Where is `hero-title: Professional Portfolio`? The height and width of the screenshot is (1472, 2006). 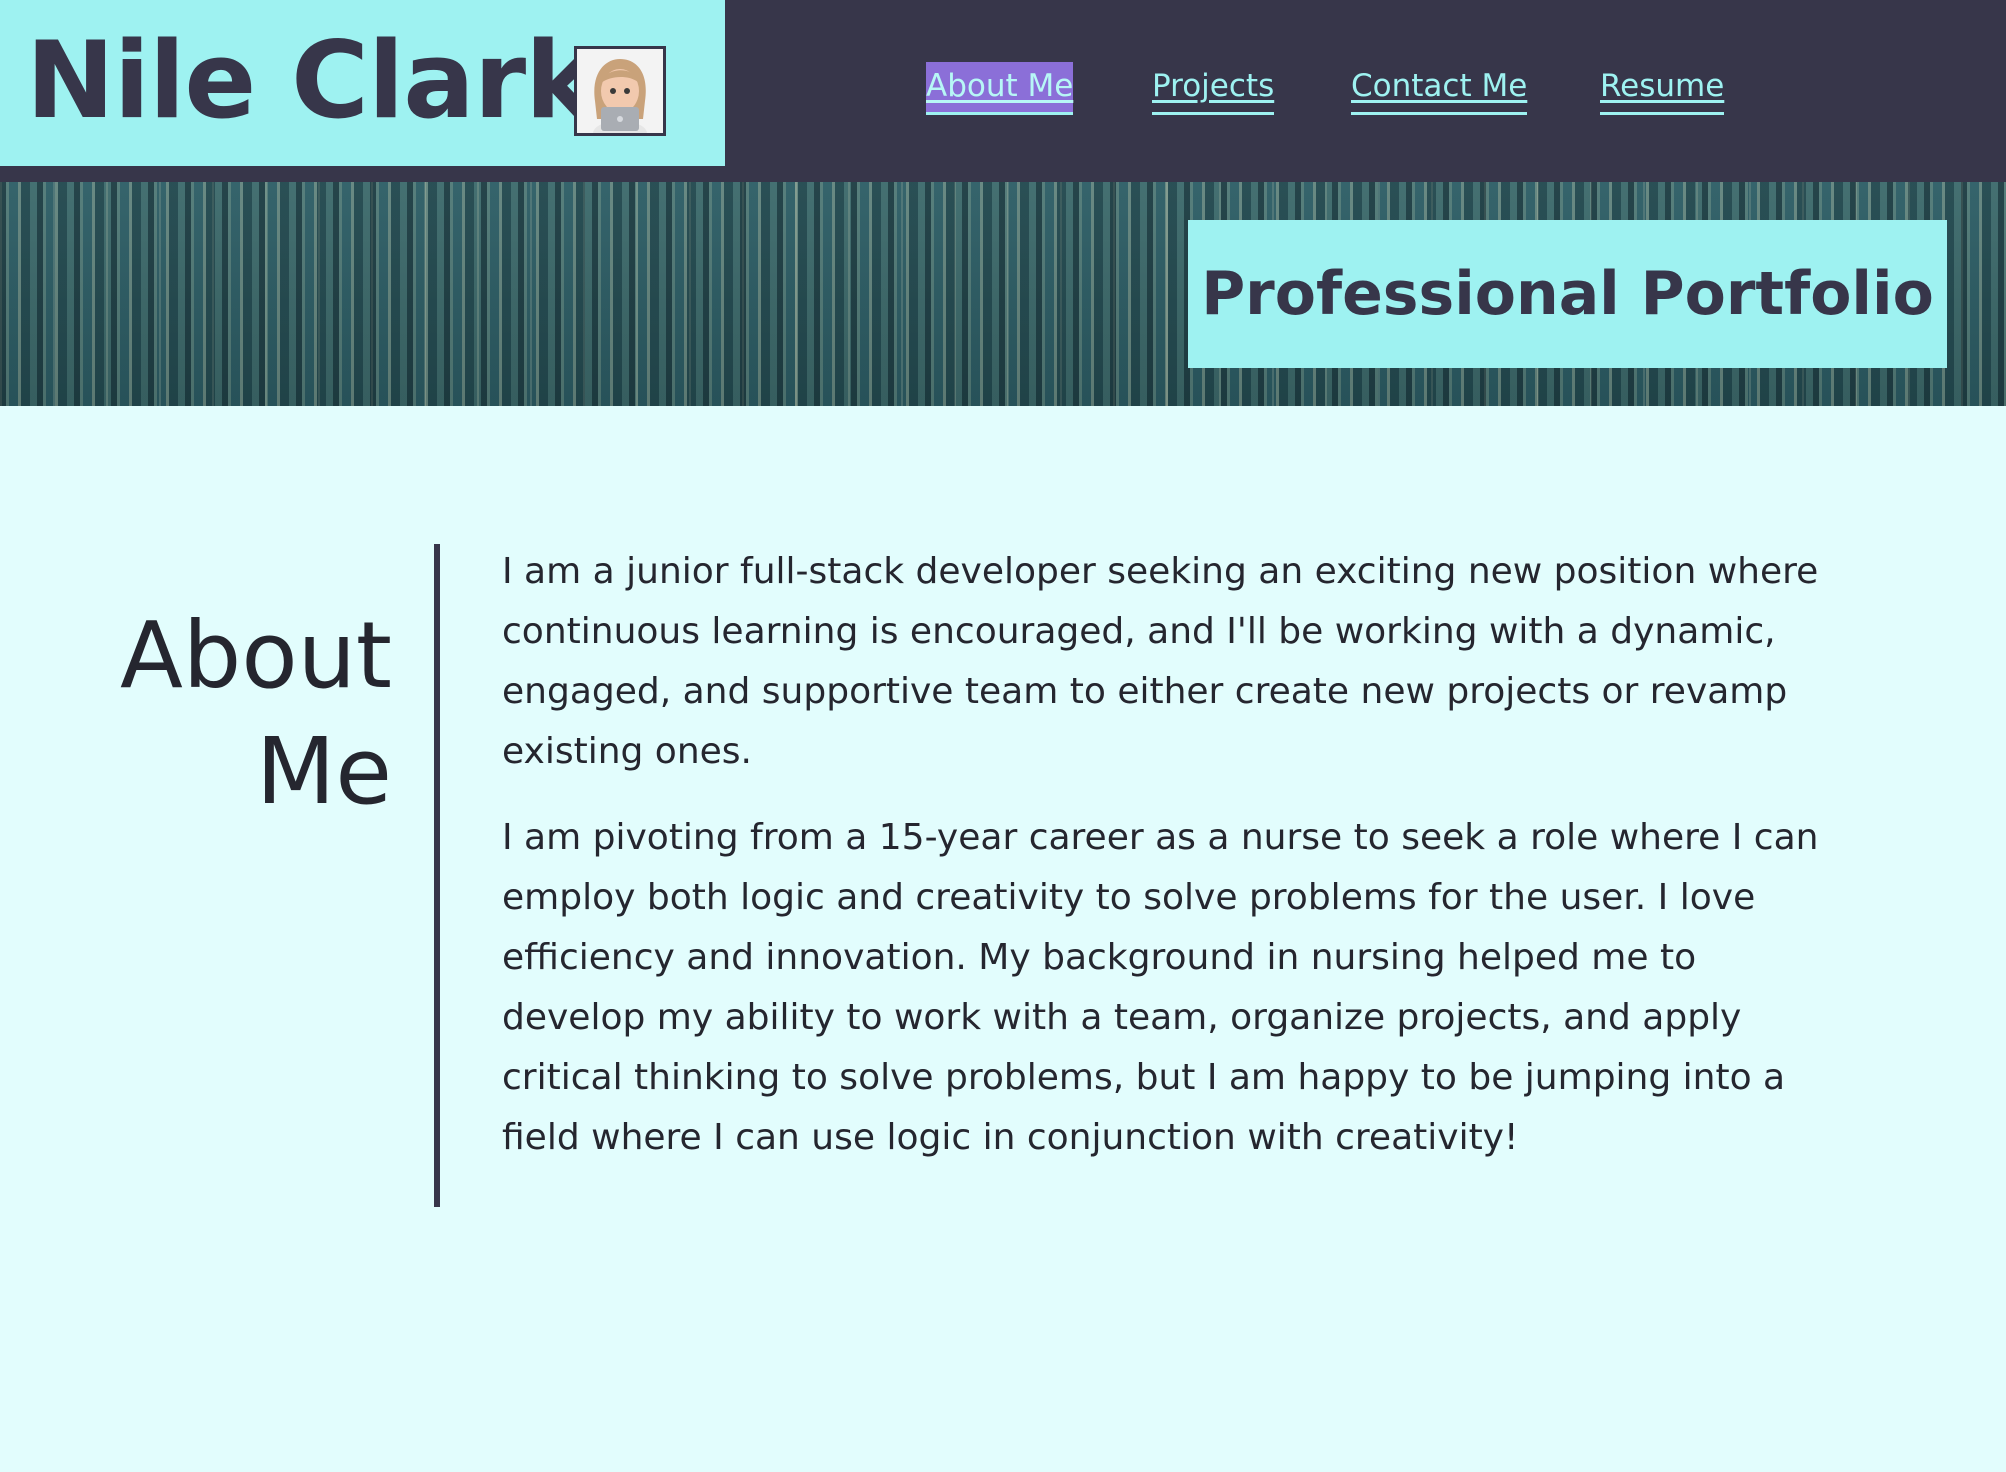
hero-title: Professional Portfolio is located at coordinates (1567, 294).